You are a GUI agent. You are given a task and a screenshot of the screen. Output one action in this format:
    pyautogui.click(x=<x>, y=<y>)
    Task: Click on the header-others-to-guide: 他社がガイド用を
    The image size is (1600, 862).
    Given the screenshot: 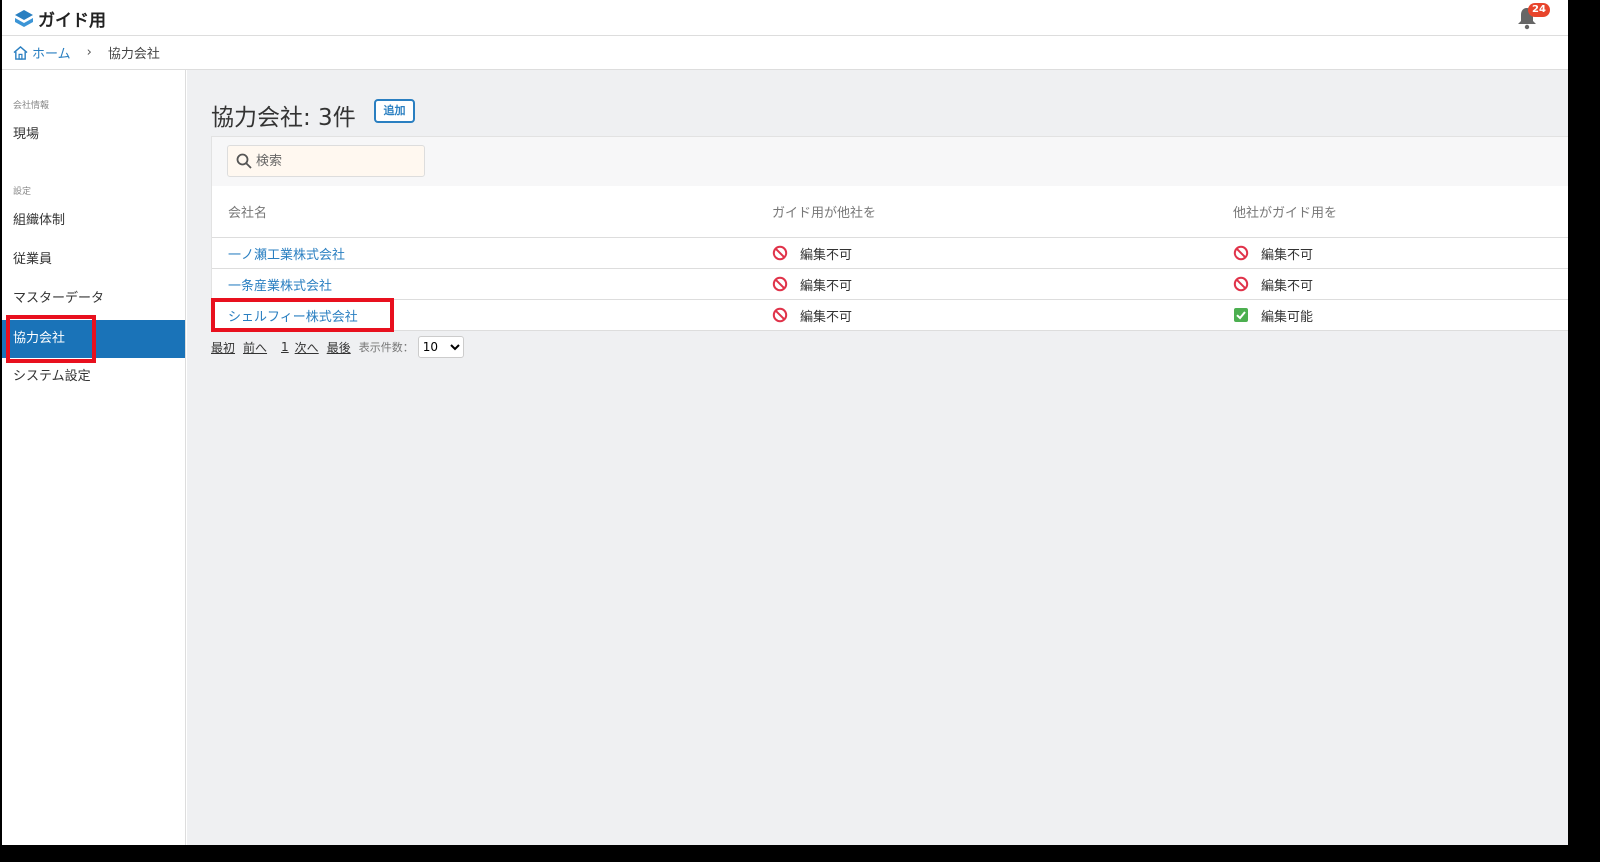 What is the action you would take?
    pyautogui.click(x=1285, y=211)
    